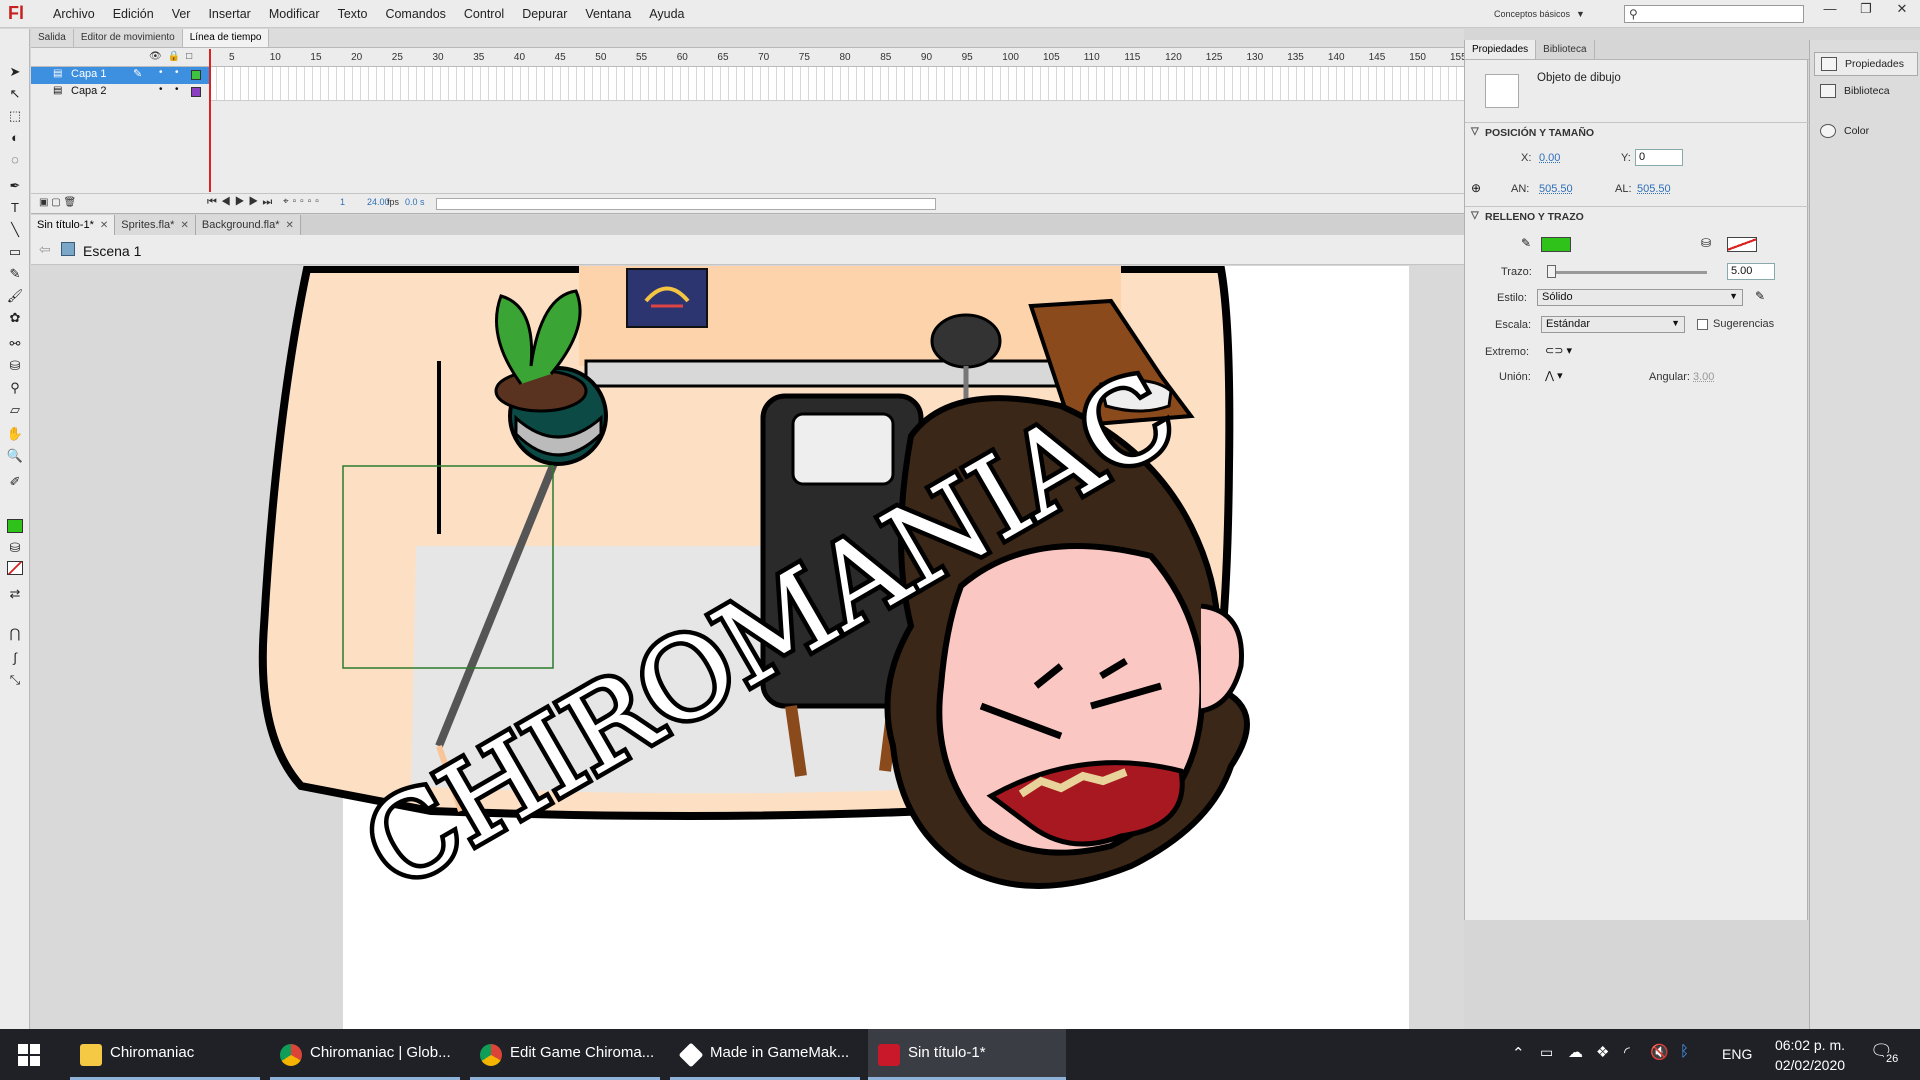  I want to click on workspace-selector: Conceptos básicos ▼, so click(1536, 13).